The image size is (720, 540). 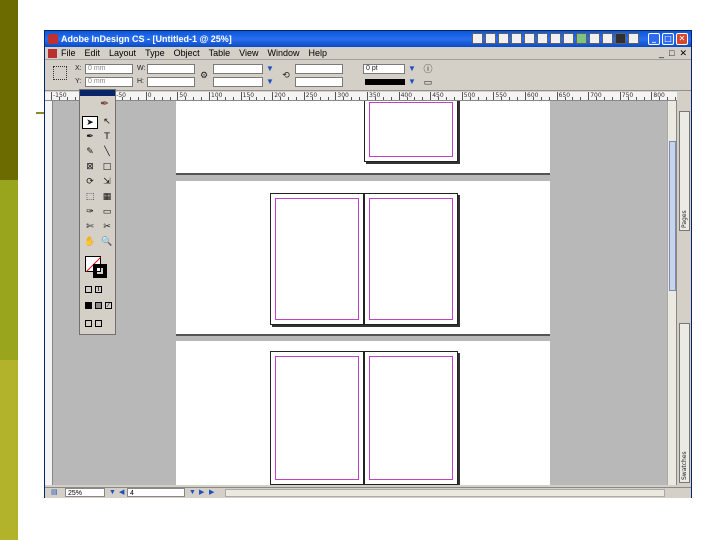 What do you see at coordinates (109, 82) in the screenshot?
I see `y-field: 0 mm` at bounding box center [109, 82].